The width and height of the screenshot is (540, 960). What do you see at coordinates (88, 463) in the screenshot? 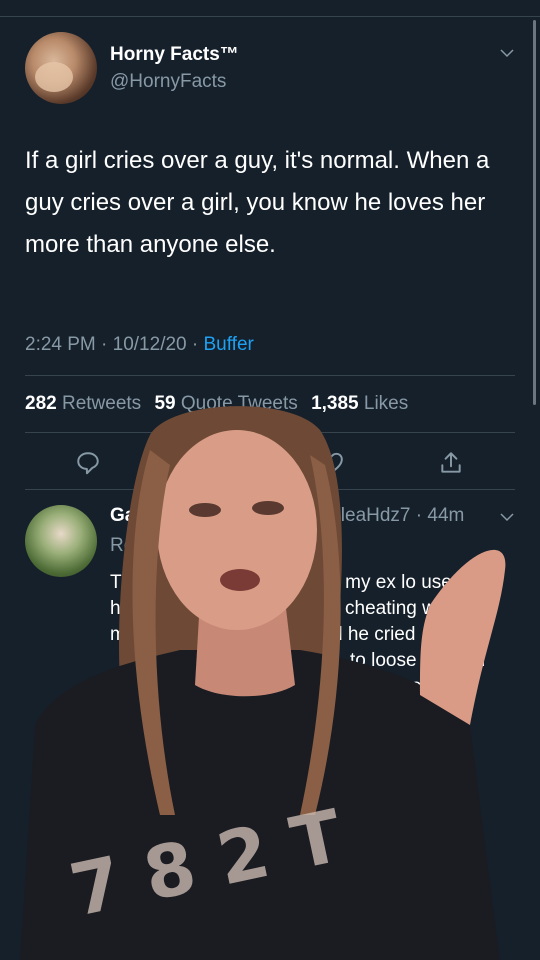
I see `reply-icon` at bounding box center [88, 463].